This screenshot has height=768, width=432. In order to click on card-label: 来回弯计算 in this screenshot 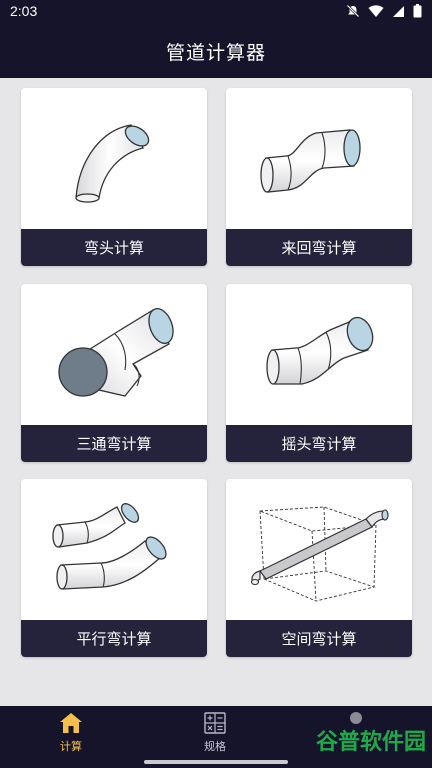, I will do `click(319, 247)`.